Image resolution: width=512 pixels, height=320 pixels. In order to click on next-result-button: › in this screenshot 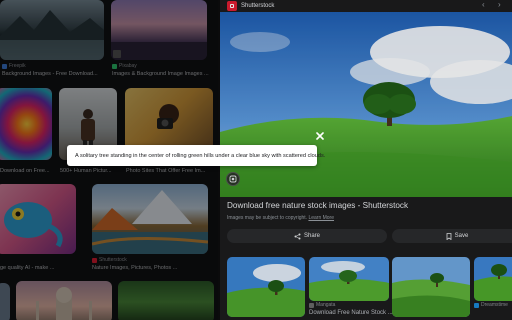, I will do `click(499, 5)`.